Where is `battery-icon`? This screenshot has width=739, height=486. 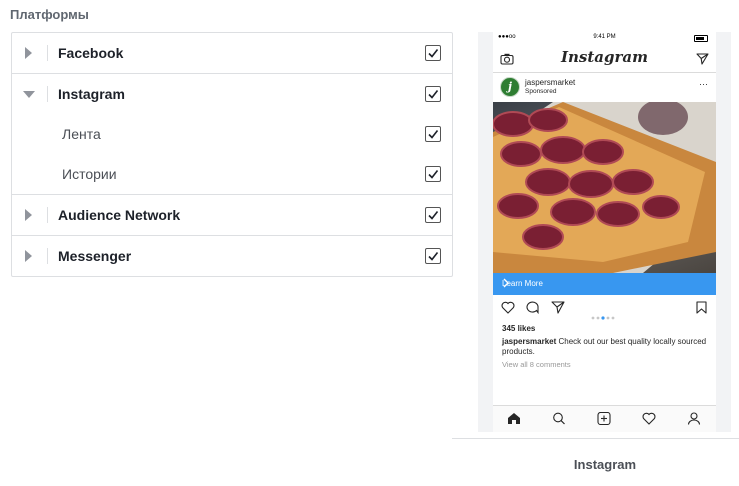 battery-icon is located at coordinates (701, 38).